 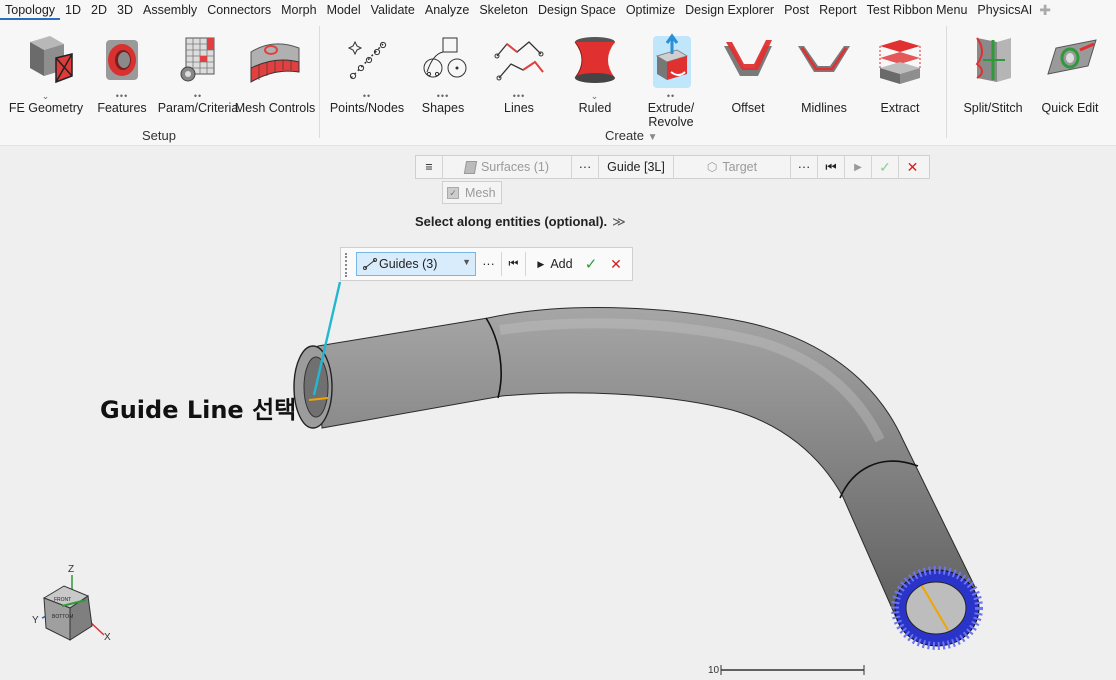 I want to click on apply-icon: ▶, so click(x=858, y=167).